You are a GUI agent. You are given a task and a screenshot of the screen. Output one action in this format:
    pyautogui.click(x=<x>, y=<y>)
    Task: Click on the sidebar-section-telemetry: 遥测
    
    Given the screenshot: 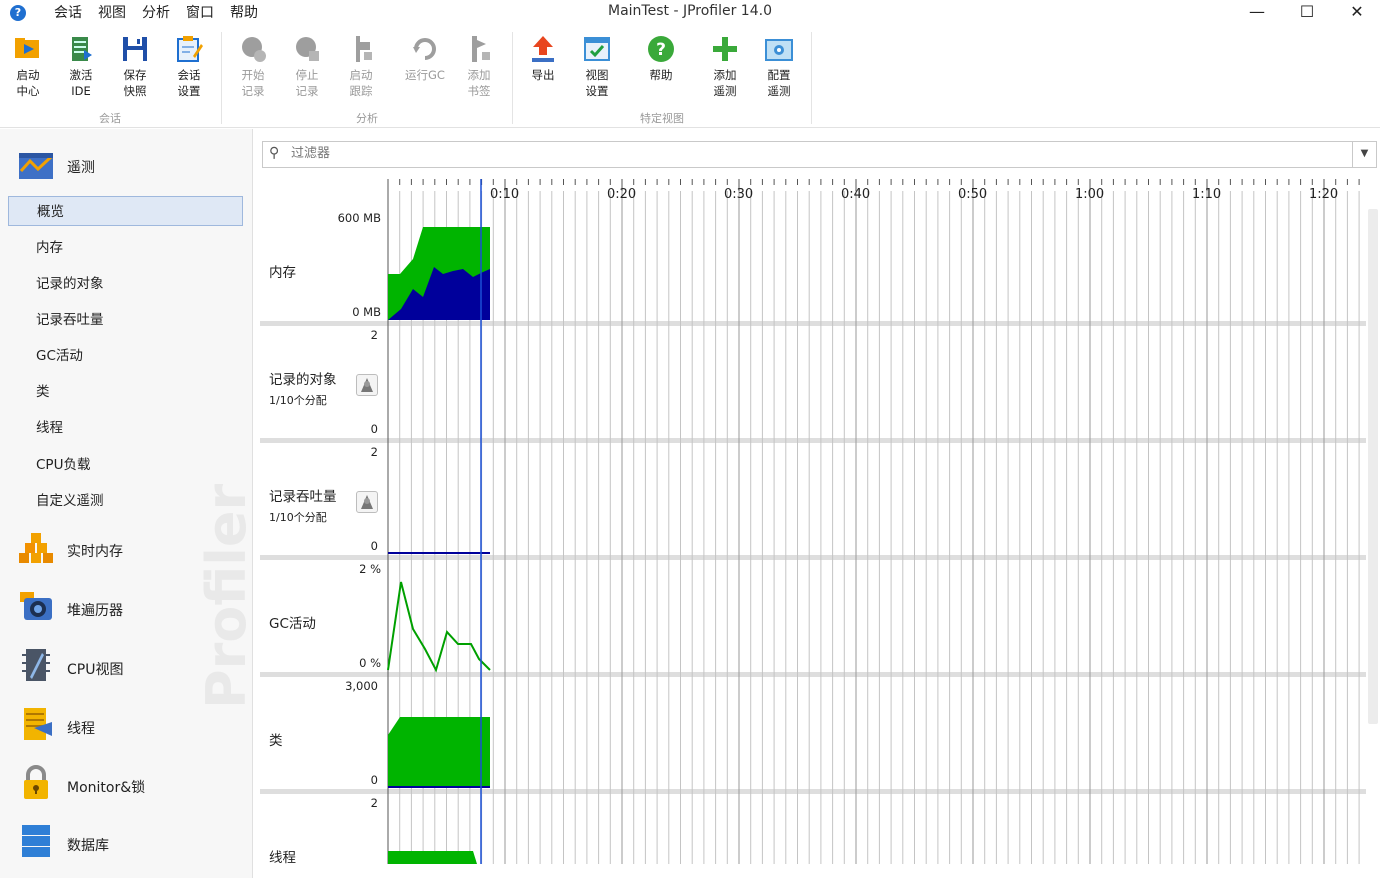 What is the action you would take?
    pyautogui.click(x=126, y=164)
    